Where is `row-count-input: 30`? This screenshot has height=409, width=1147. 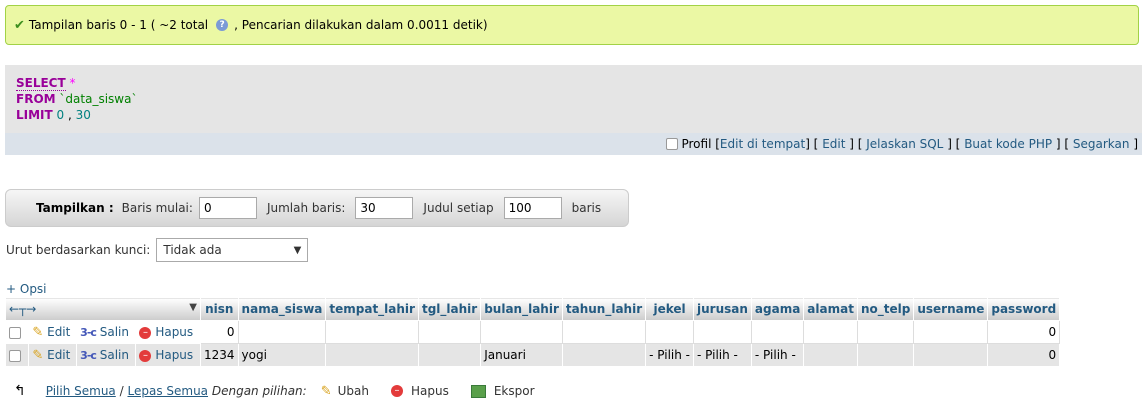 row-count-input: 30 is located at coordinates (384, 208).